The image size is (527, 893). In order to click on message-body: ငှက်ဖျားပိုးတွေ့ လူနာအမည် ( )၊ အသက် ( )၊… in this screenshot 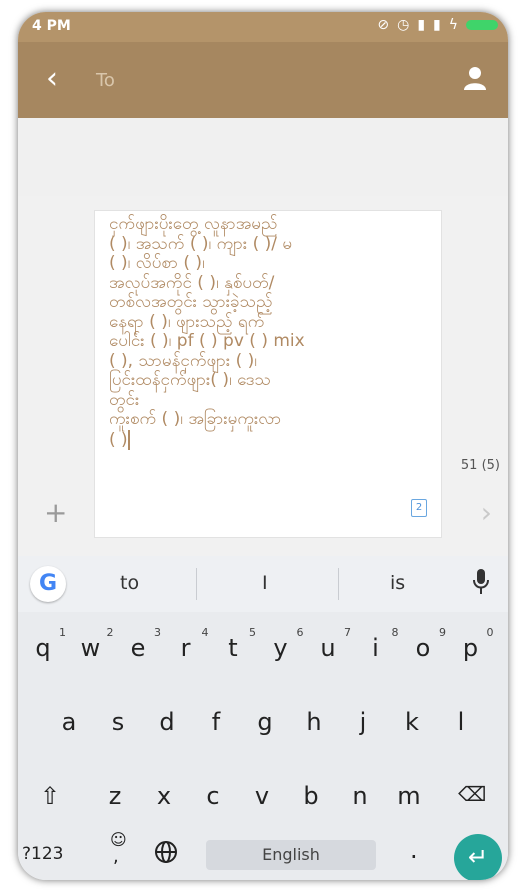, I will do `click(207, 332)`.